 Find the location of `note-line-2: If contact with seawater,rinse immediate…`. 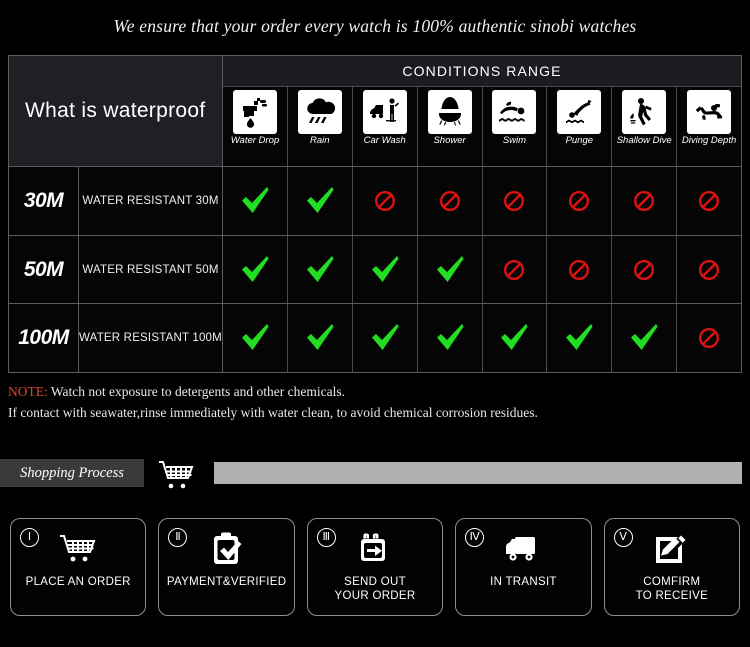

note-line-2: If contact with seawater,rinse immediate… is located at coordinates (273, 412).